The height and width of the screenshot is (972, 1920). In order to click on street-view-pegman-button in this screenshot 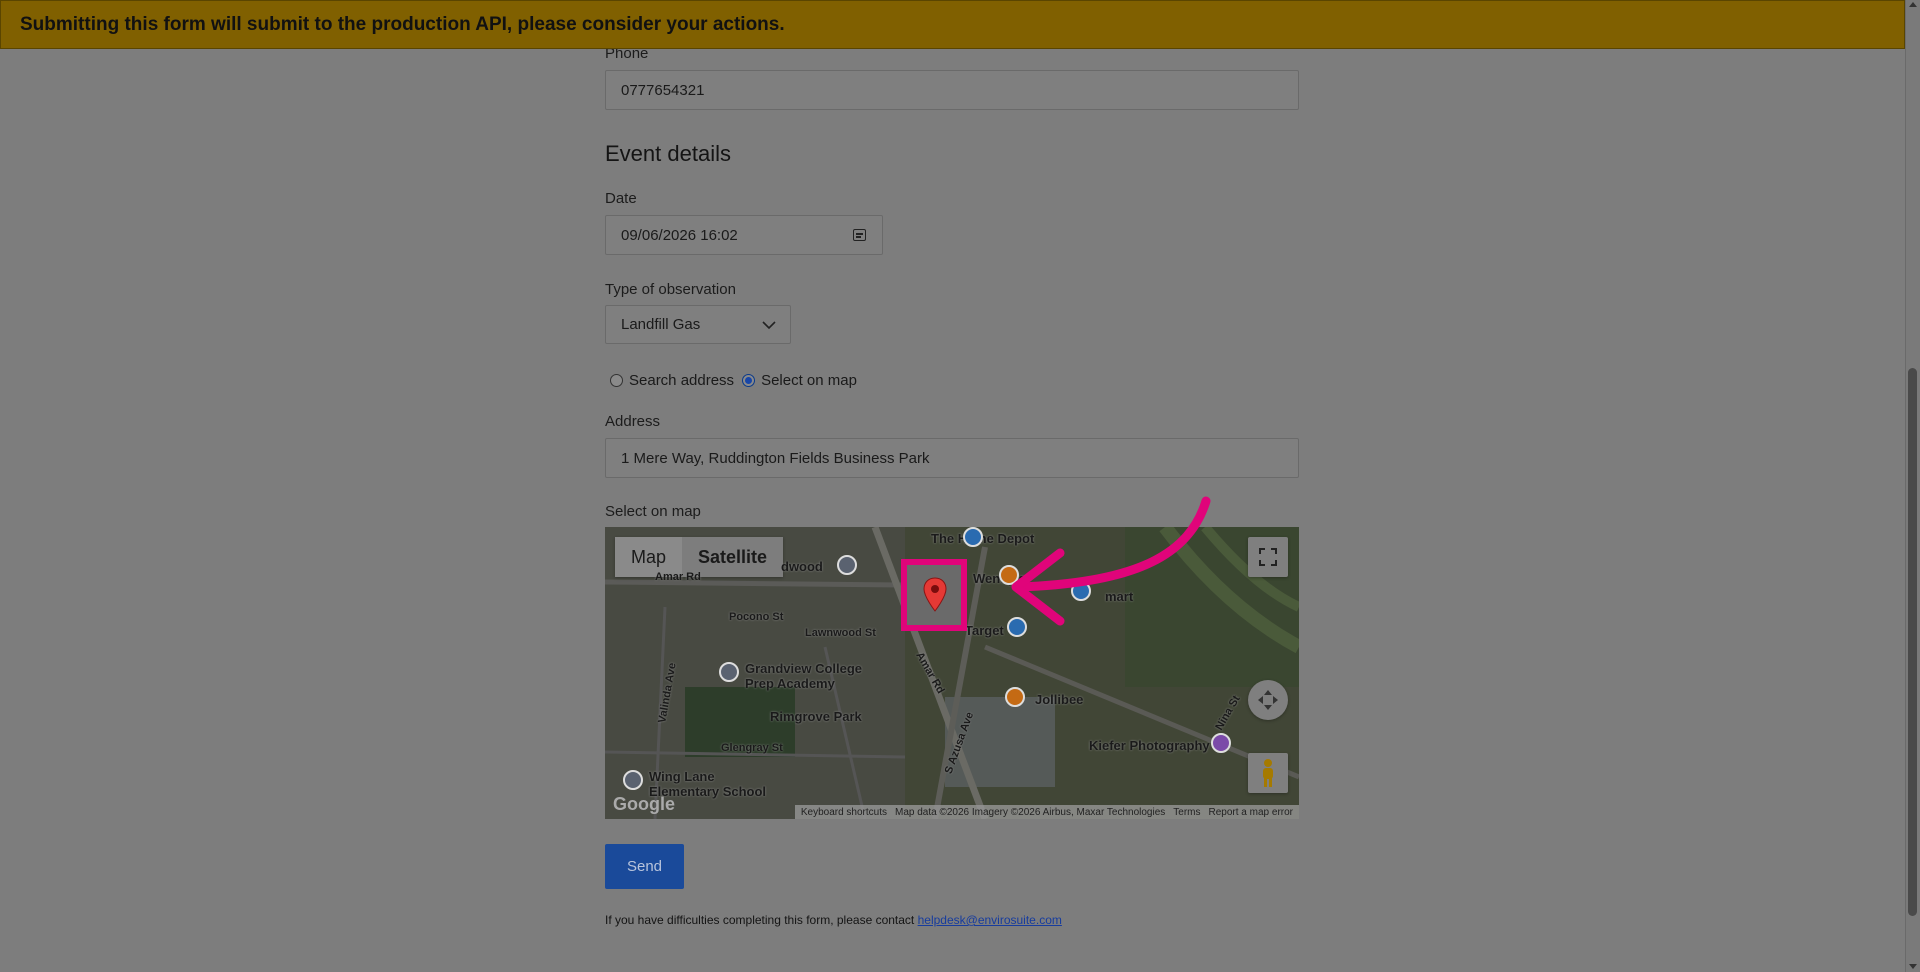, I will do `click(1268, 773)`.